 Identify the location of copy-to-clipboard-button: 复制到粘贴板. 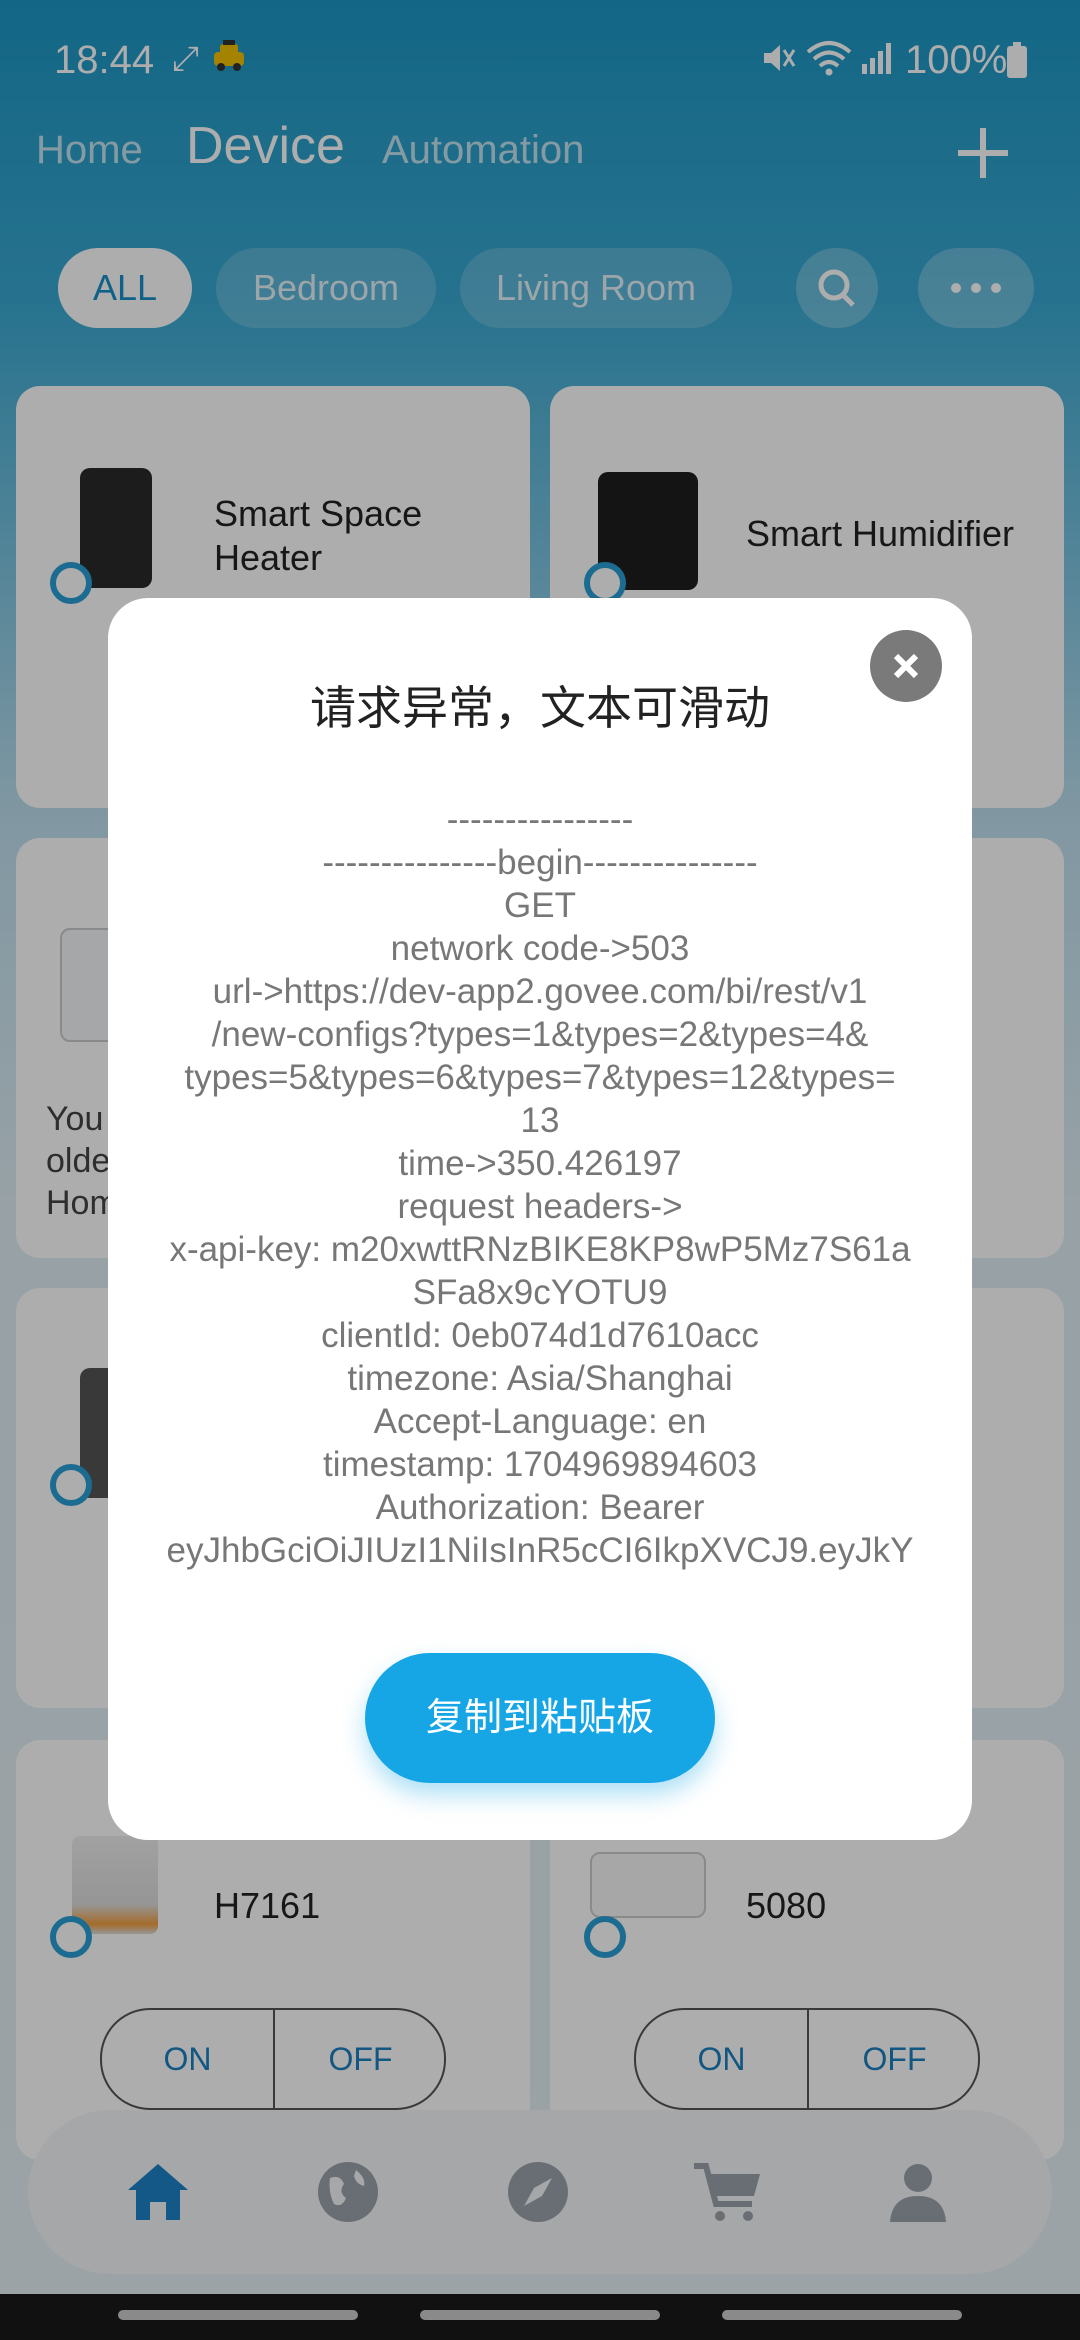
(540, 1718).